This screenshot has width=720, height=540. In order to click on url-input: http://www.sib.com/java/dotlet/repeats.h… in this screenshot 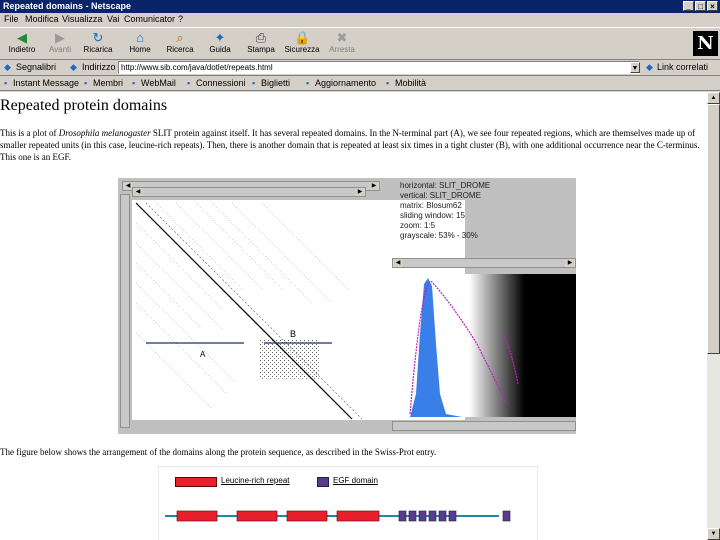, I will do `click(379, 67)`.